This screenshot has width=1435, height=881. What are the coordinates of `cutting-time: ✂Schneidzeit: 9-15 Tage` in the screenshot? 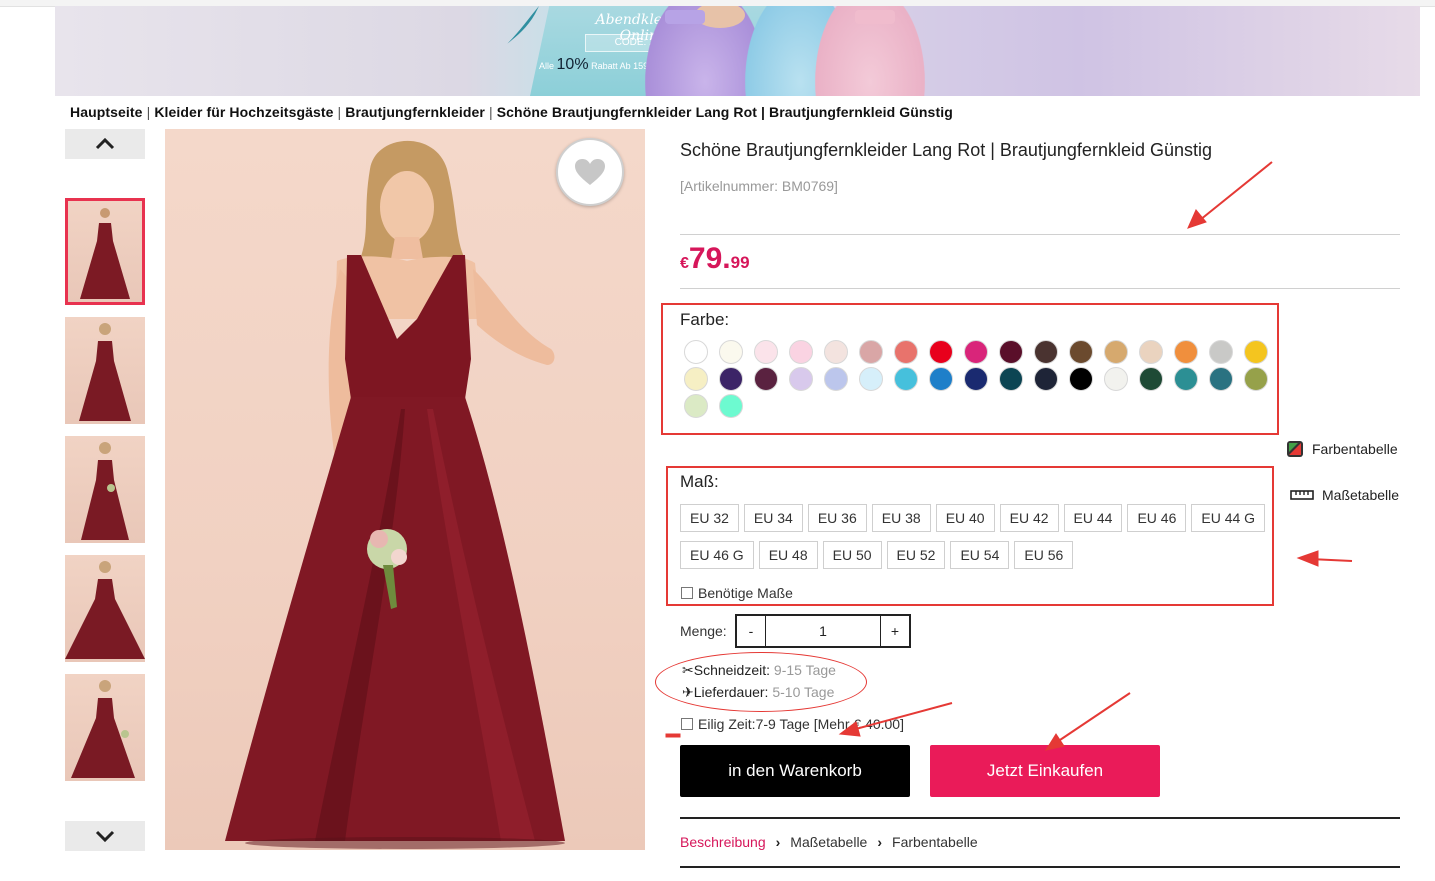 It's located at (759, 670).